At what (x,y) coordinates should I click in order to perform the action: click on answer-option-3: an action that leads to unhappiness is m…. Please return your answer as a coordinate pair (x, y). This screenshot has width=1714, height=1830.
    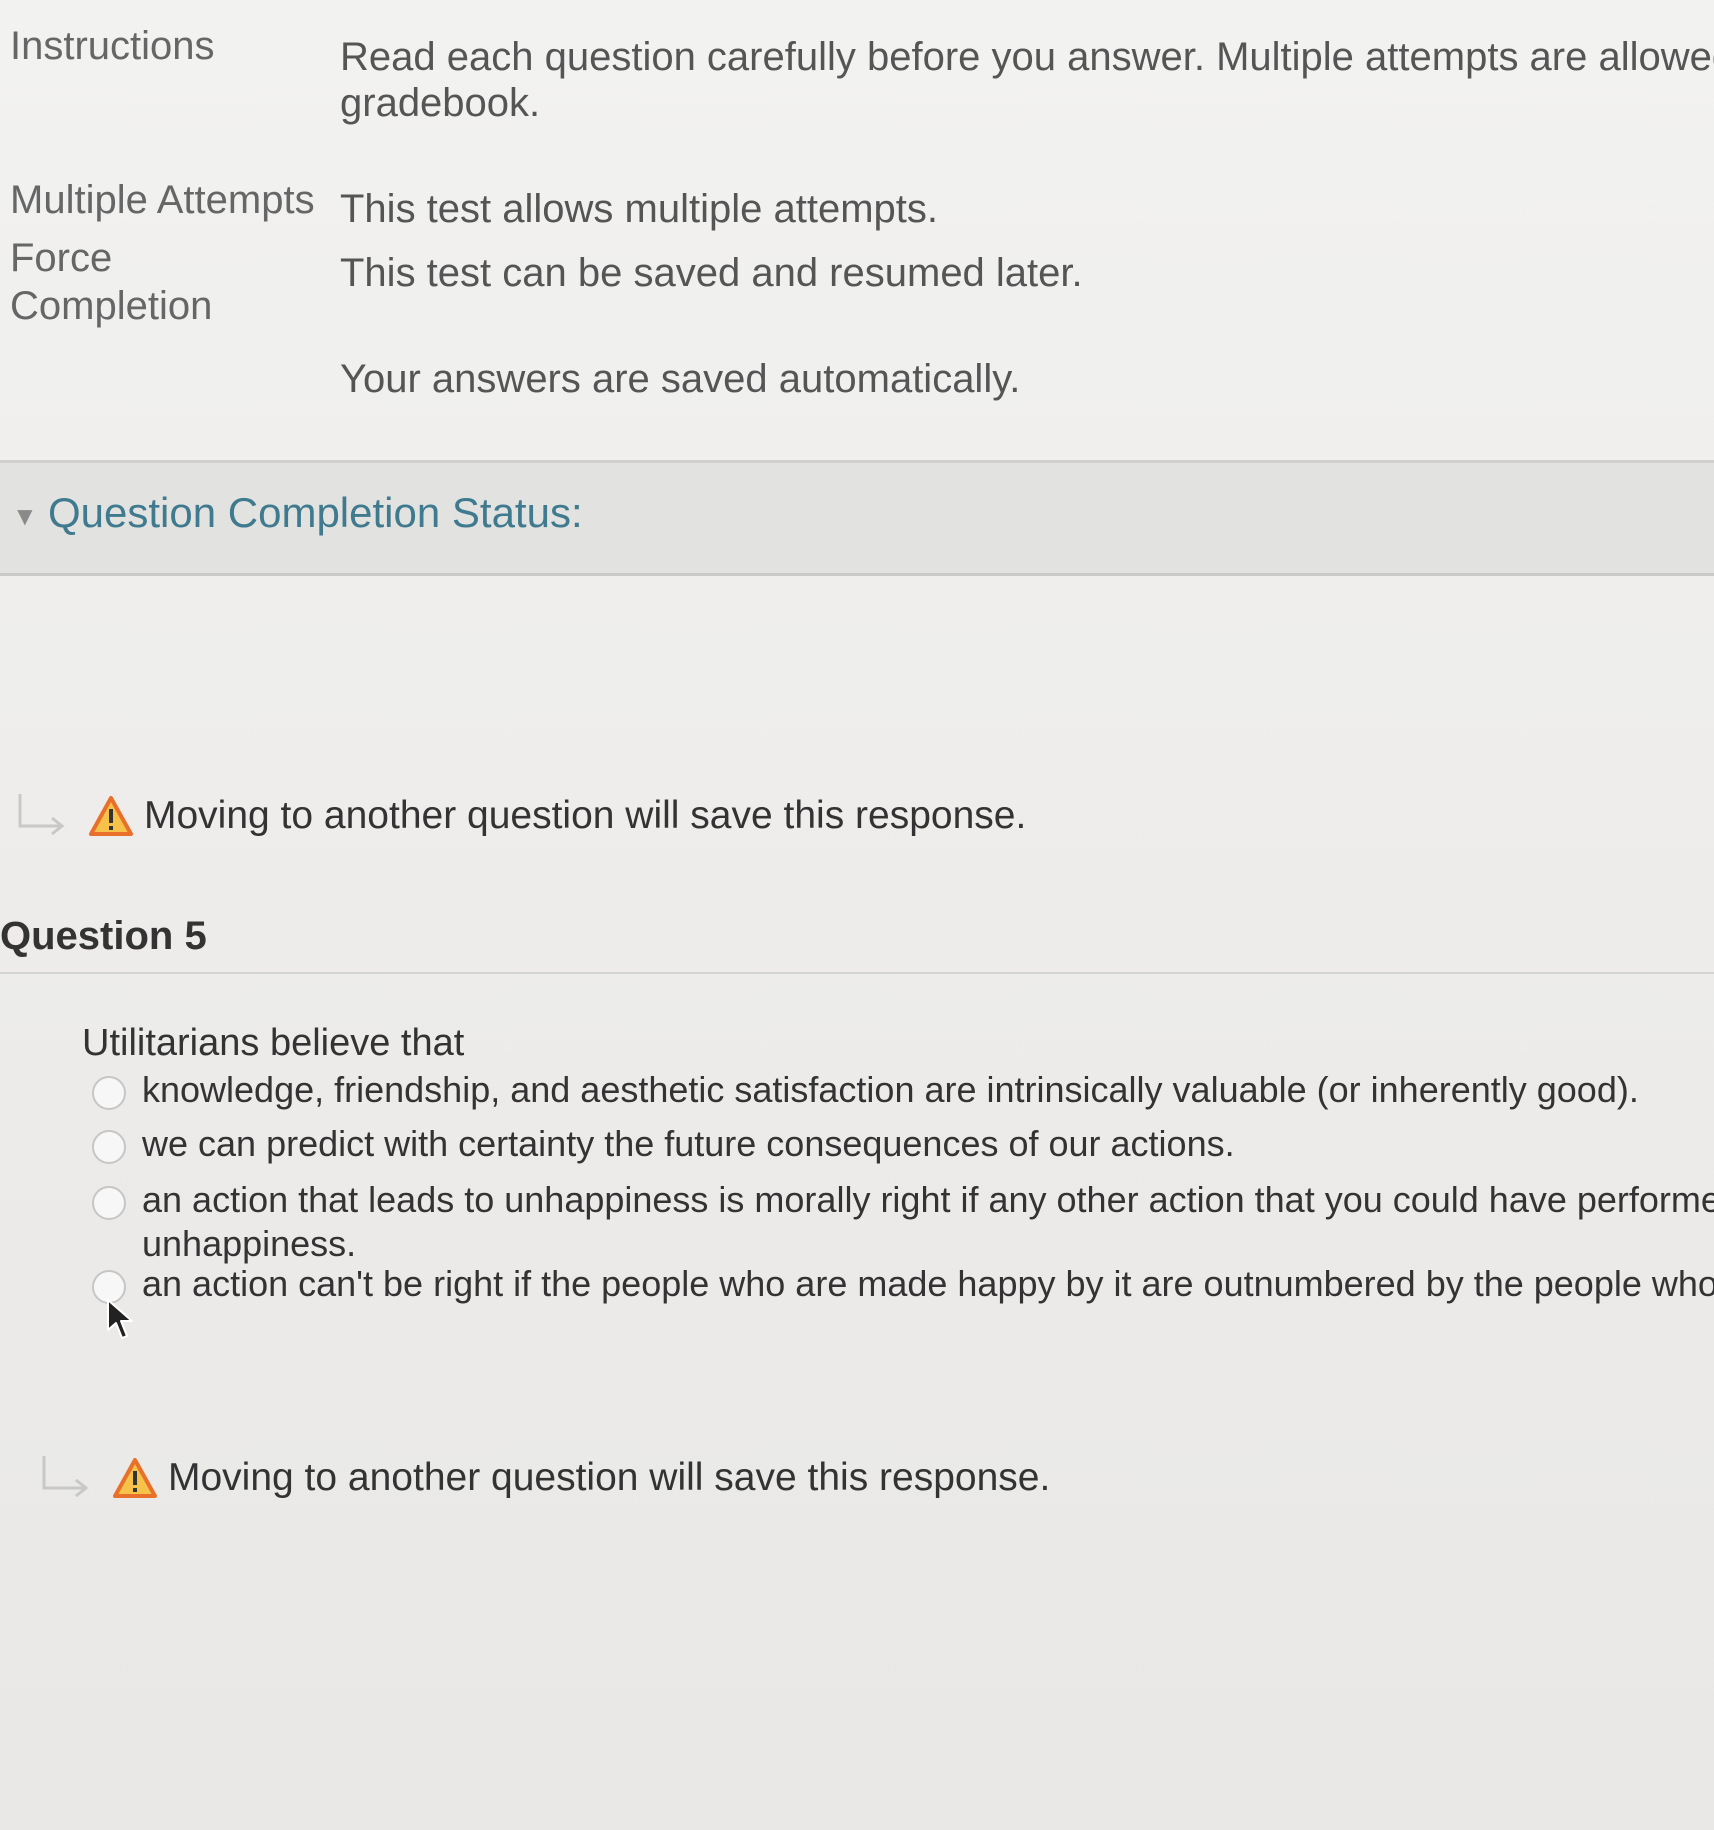
    Looking at the image, I should click on (903, 1222).